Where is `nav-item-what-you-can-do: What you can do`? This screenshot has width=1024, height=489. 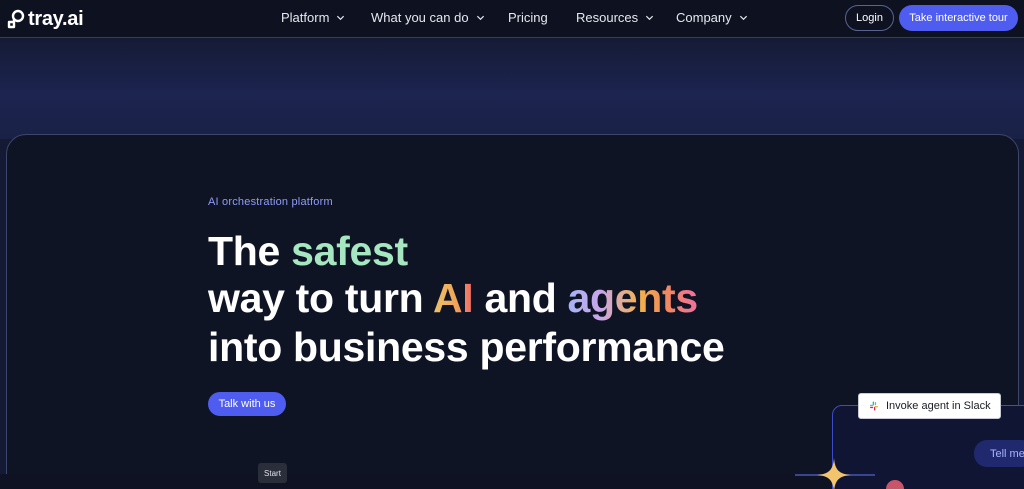
nav-item-what-you-can-do: What you can do is located at coordinates (428, 17).